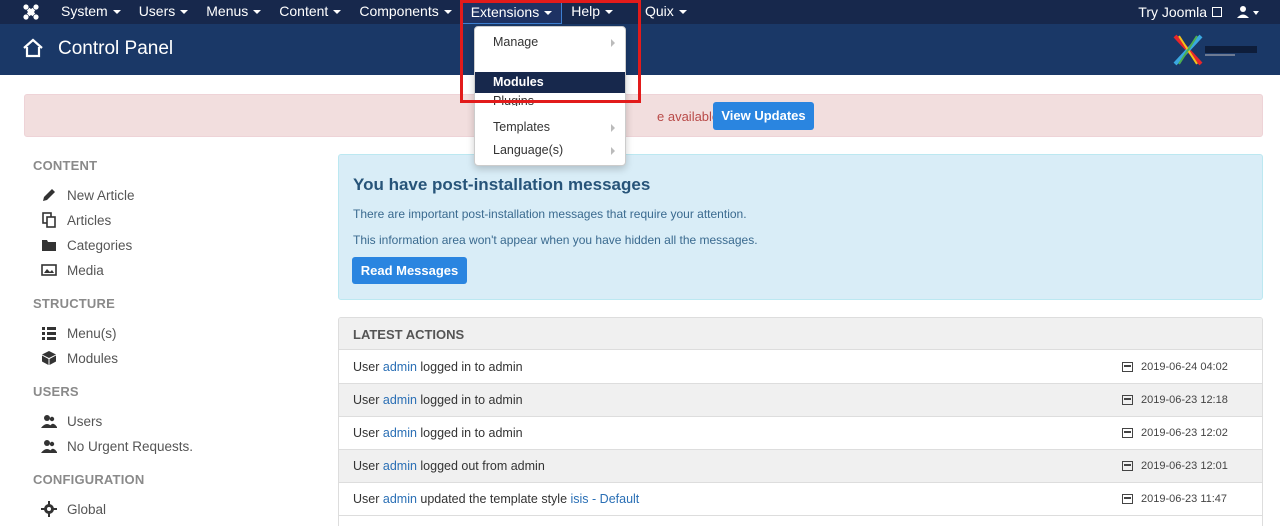  I want to click on home-icon, so click(33, 48).